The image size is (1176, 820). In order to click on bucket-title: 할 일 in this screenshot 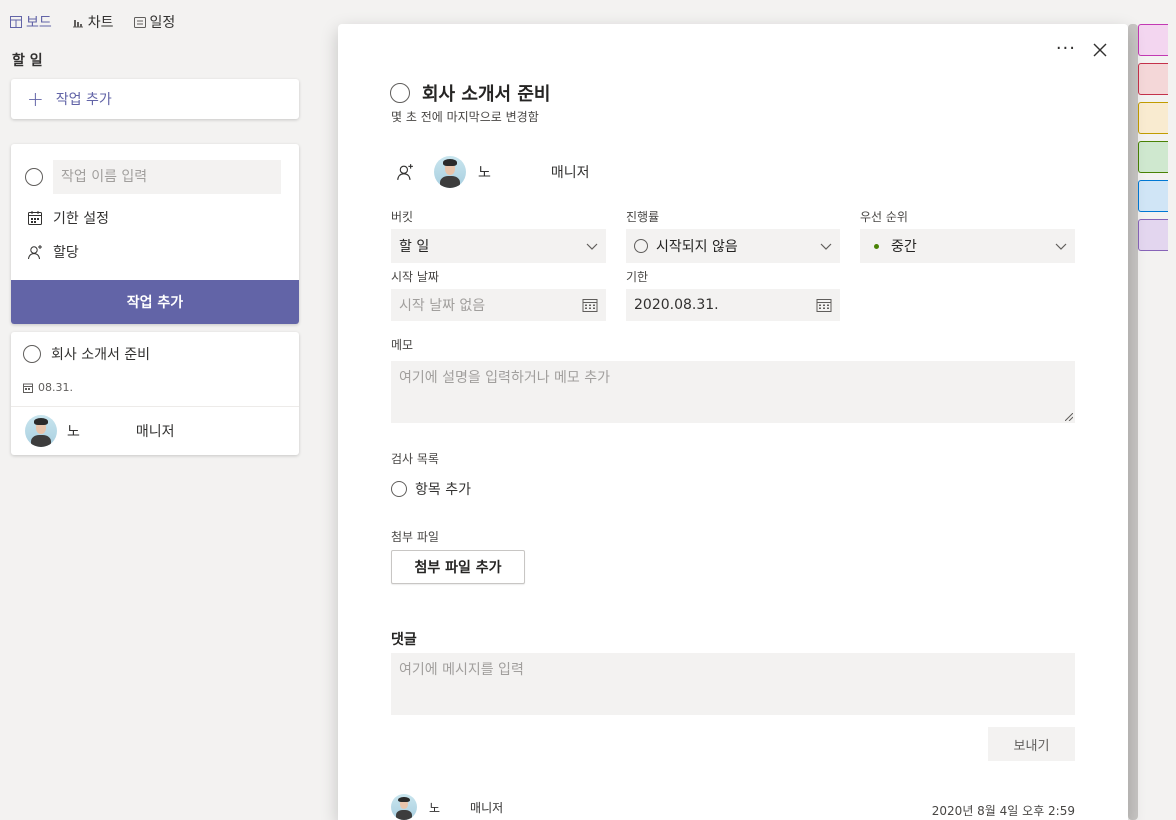, I will do `click(27, 61)`.